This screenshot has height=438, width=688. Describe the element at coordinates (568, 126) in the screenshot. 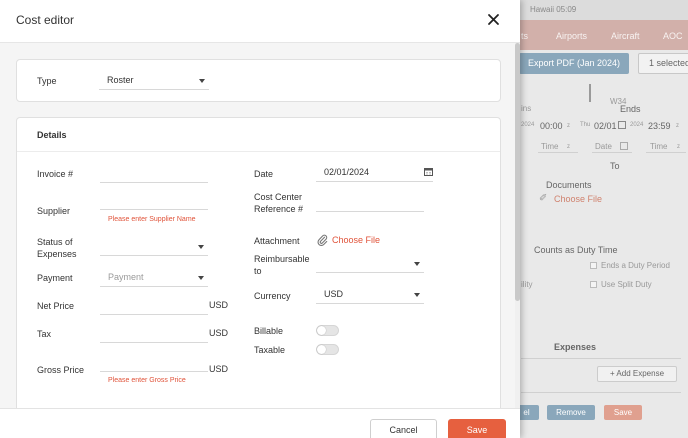

I see `zone-1: z` at that location.